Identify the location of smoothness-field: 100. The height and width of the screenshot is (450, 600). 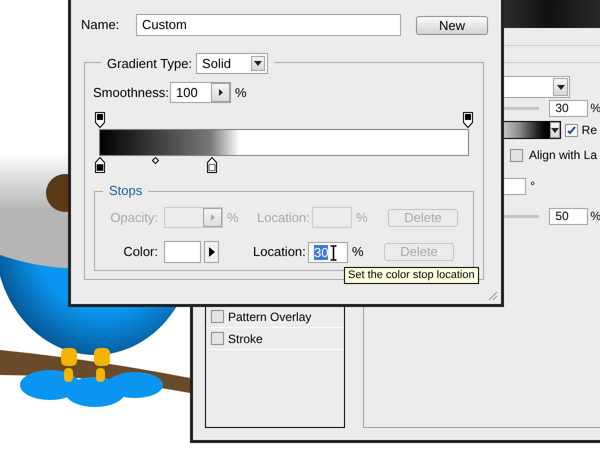
(200, 92).